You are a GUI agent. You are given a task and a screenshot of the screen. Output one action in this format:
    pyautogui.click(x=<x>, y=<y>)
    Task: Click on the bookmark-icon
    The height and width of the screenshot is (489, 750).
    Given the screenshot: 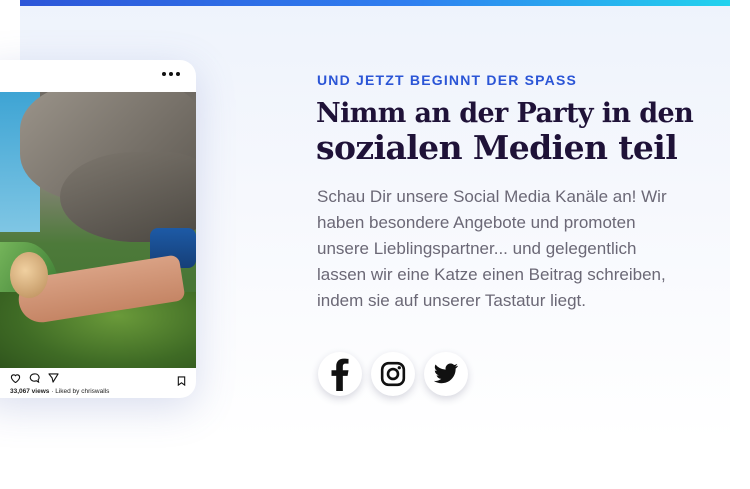 What is the action you would take?
    pyautogui.click(x=181, y=382)
    